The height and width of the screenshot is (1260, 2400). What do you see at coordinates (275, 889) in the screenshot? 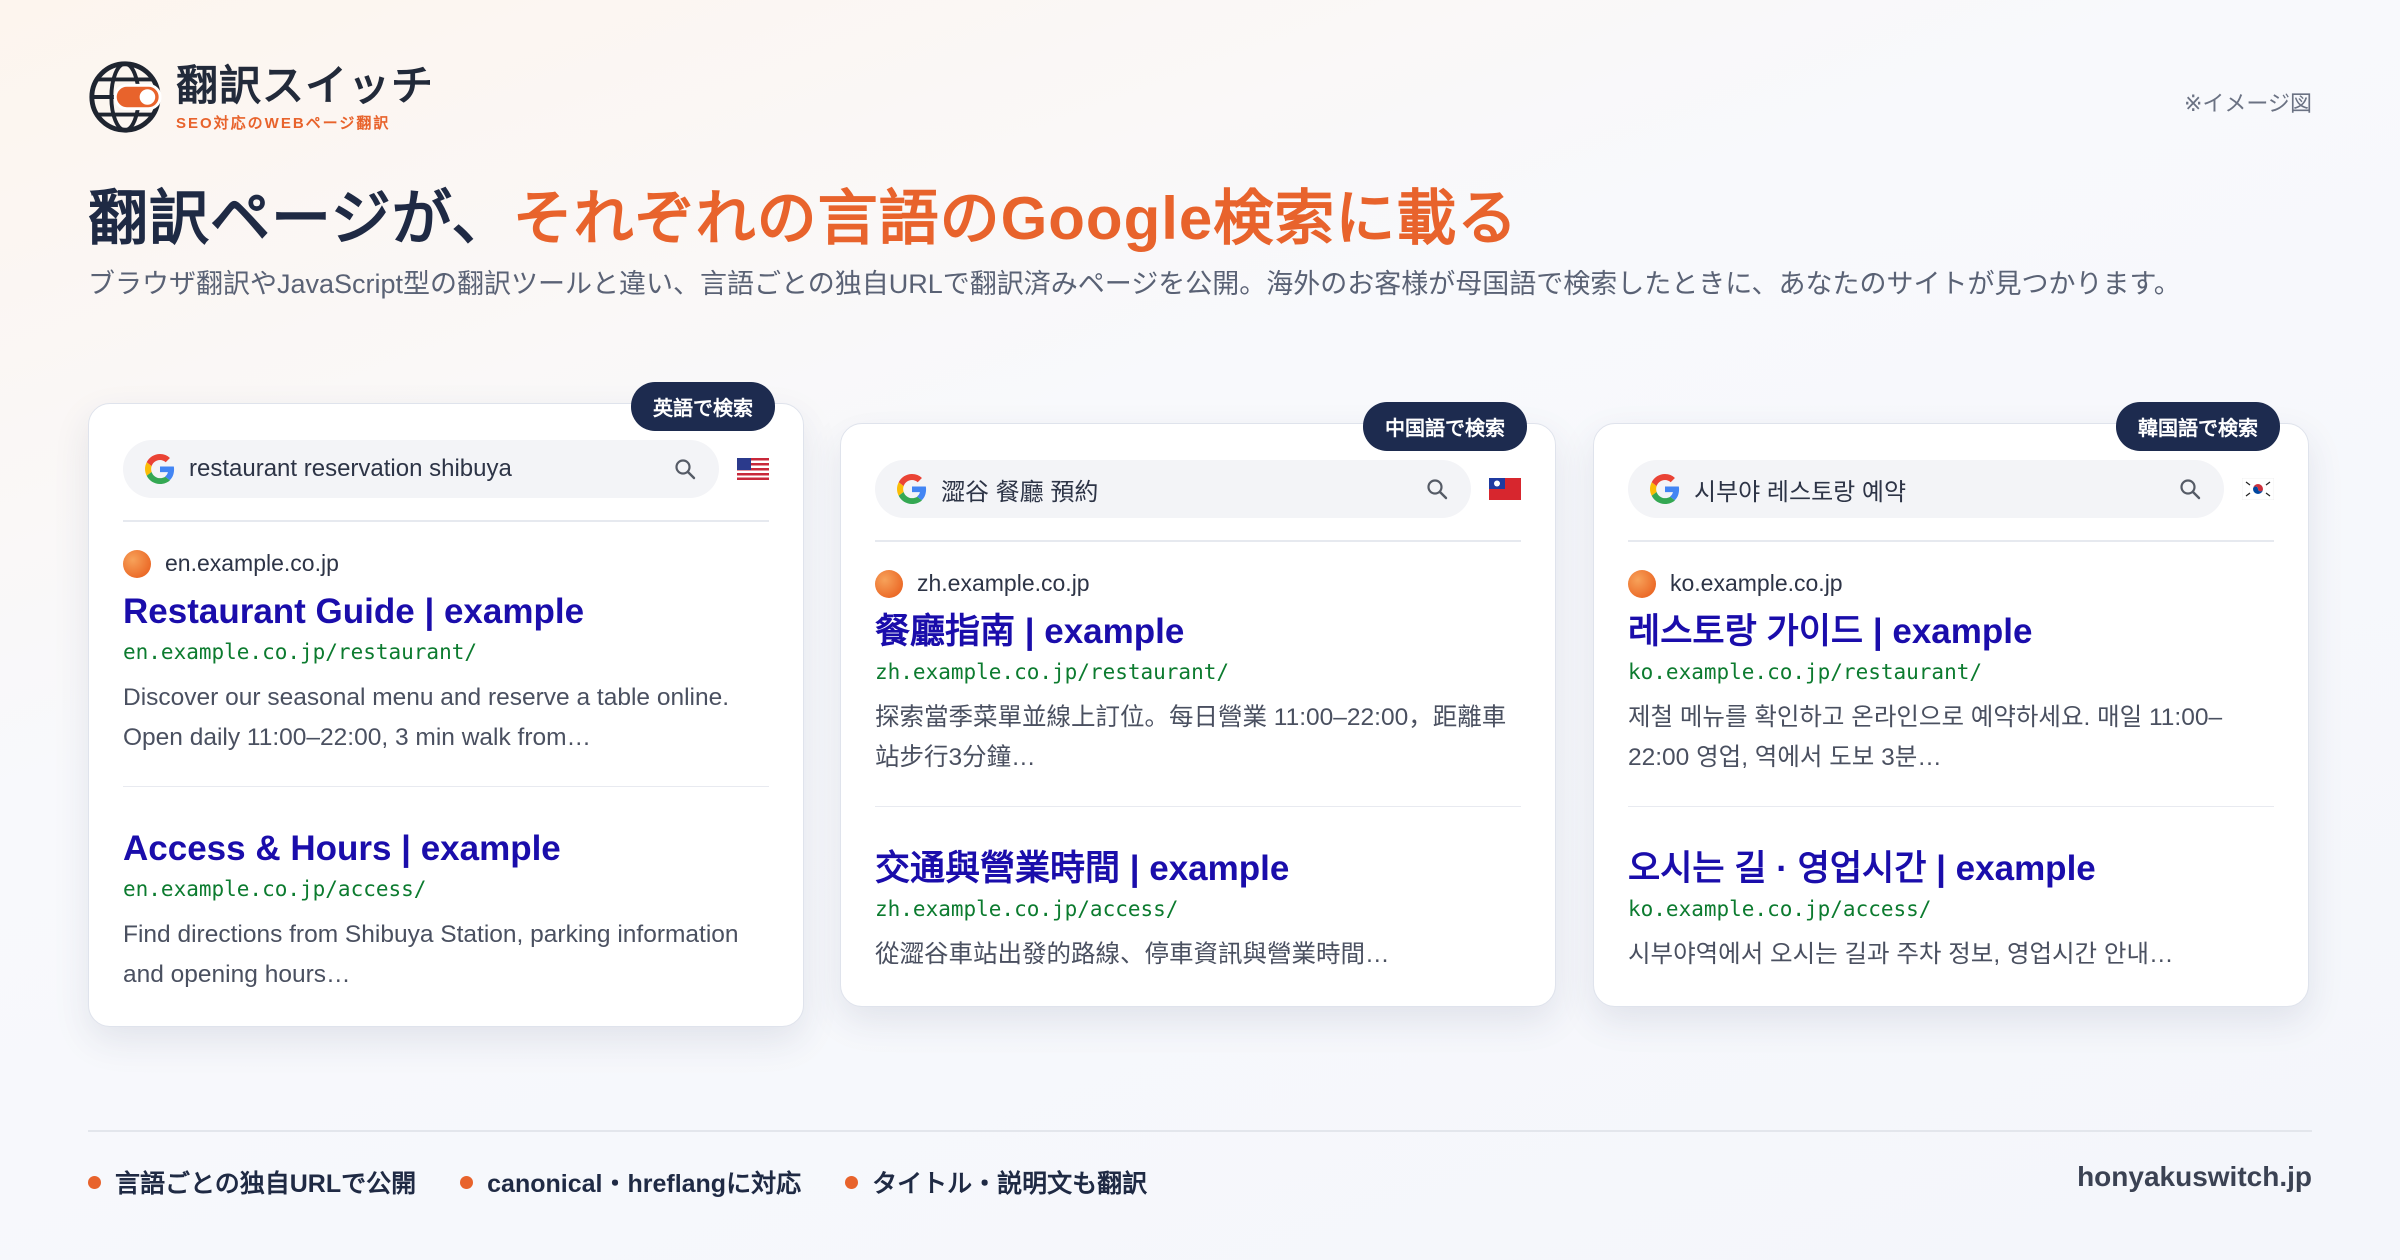
I see `result-url: en.example.co.jp/access/` at bounding box center [275, 889].